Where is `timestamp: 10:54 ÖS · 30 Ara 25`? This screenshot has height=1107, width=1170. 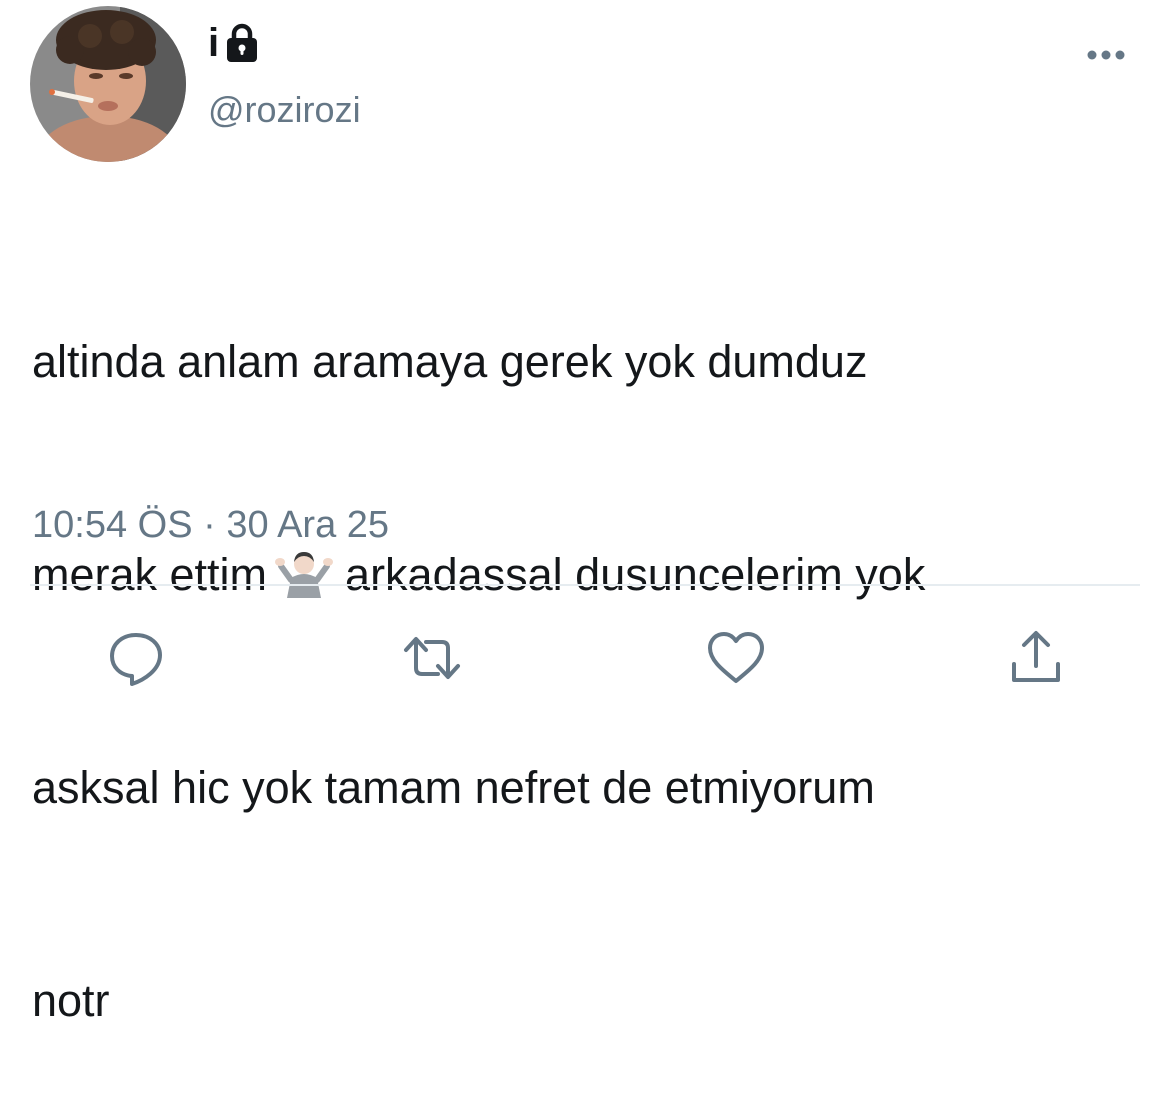 timestamp: 10:54 ÖS · 30 Ara 25 is located at coordinates (210, 525).